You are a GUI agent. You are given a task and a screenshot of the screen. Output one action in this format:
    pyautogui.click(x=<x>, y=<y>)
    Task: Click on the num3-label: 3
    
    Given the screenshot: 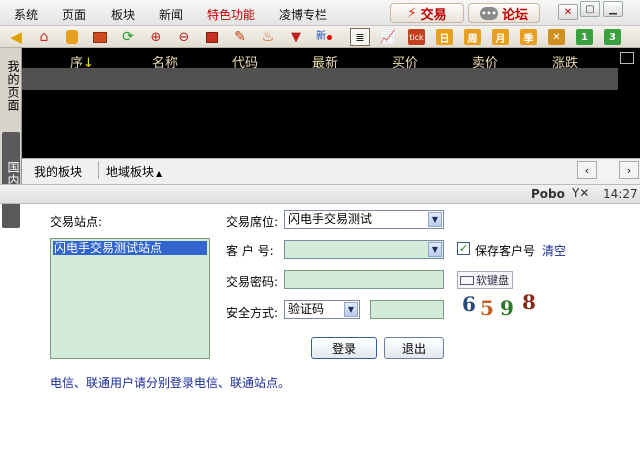 What is the action you would take?
    pyautogui.click(x=612, y=37)
    